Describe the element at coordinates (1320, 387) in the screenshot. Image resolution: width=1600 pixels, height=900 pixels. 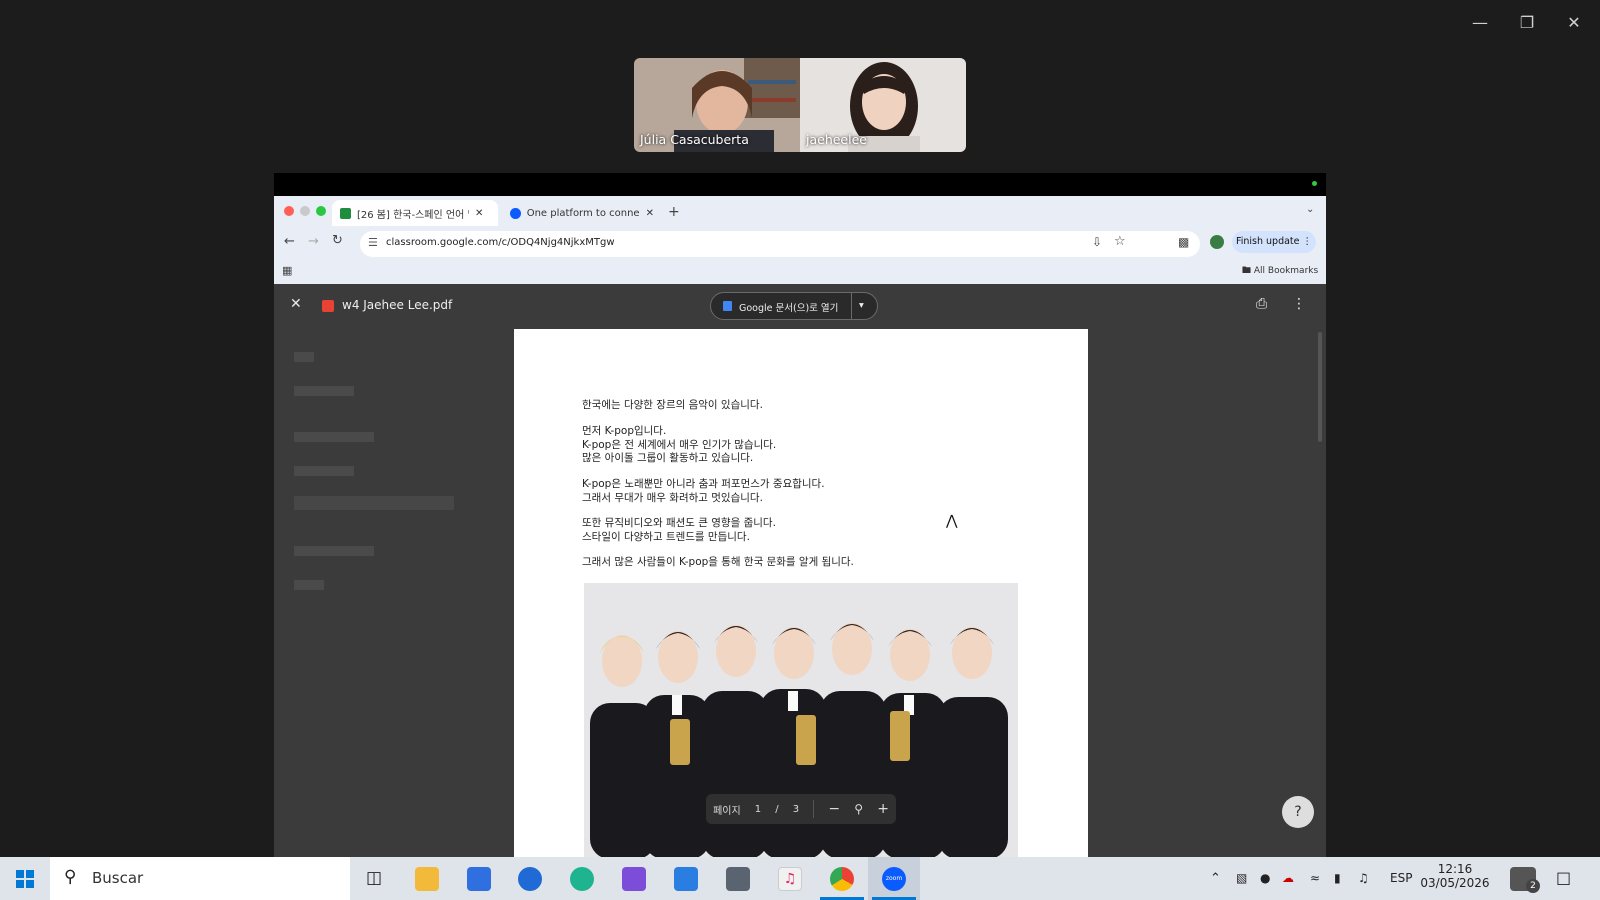
I see `scrollbar-thumb` at that location.